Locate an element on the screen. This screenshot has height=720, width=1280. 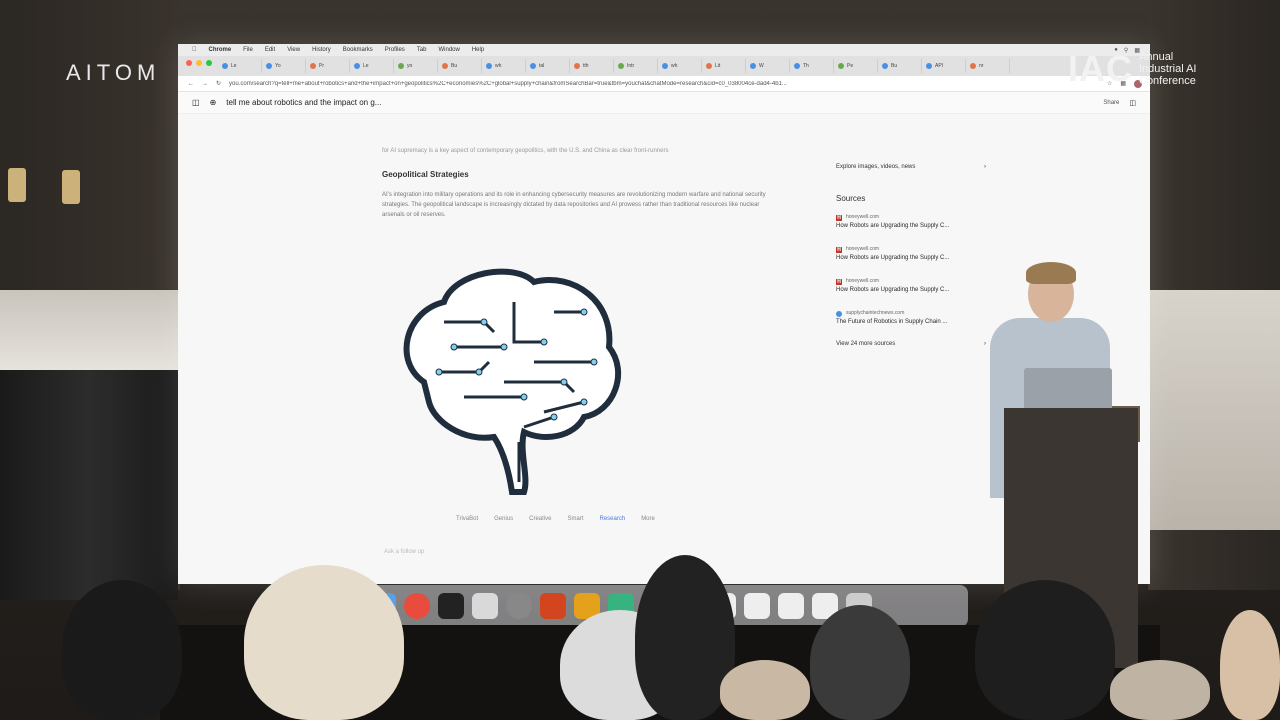
iac-logo-mark: IAC is located at coordinates (1100, 68).